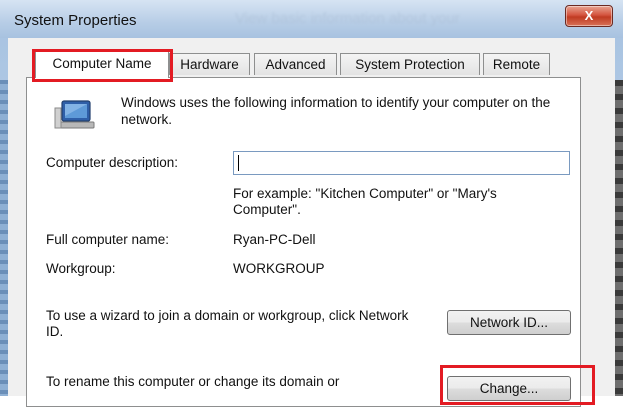 This screenshot has height=407, width=623. What do you see at coordinates (112, 162) in the screenshot?
I see `computer-description-label: Computer description:` at bounding box center [112, 162].